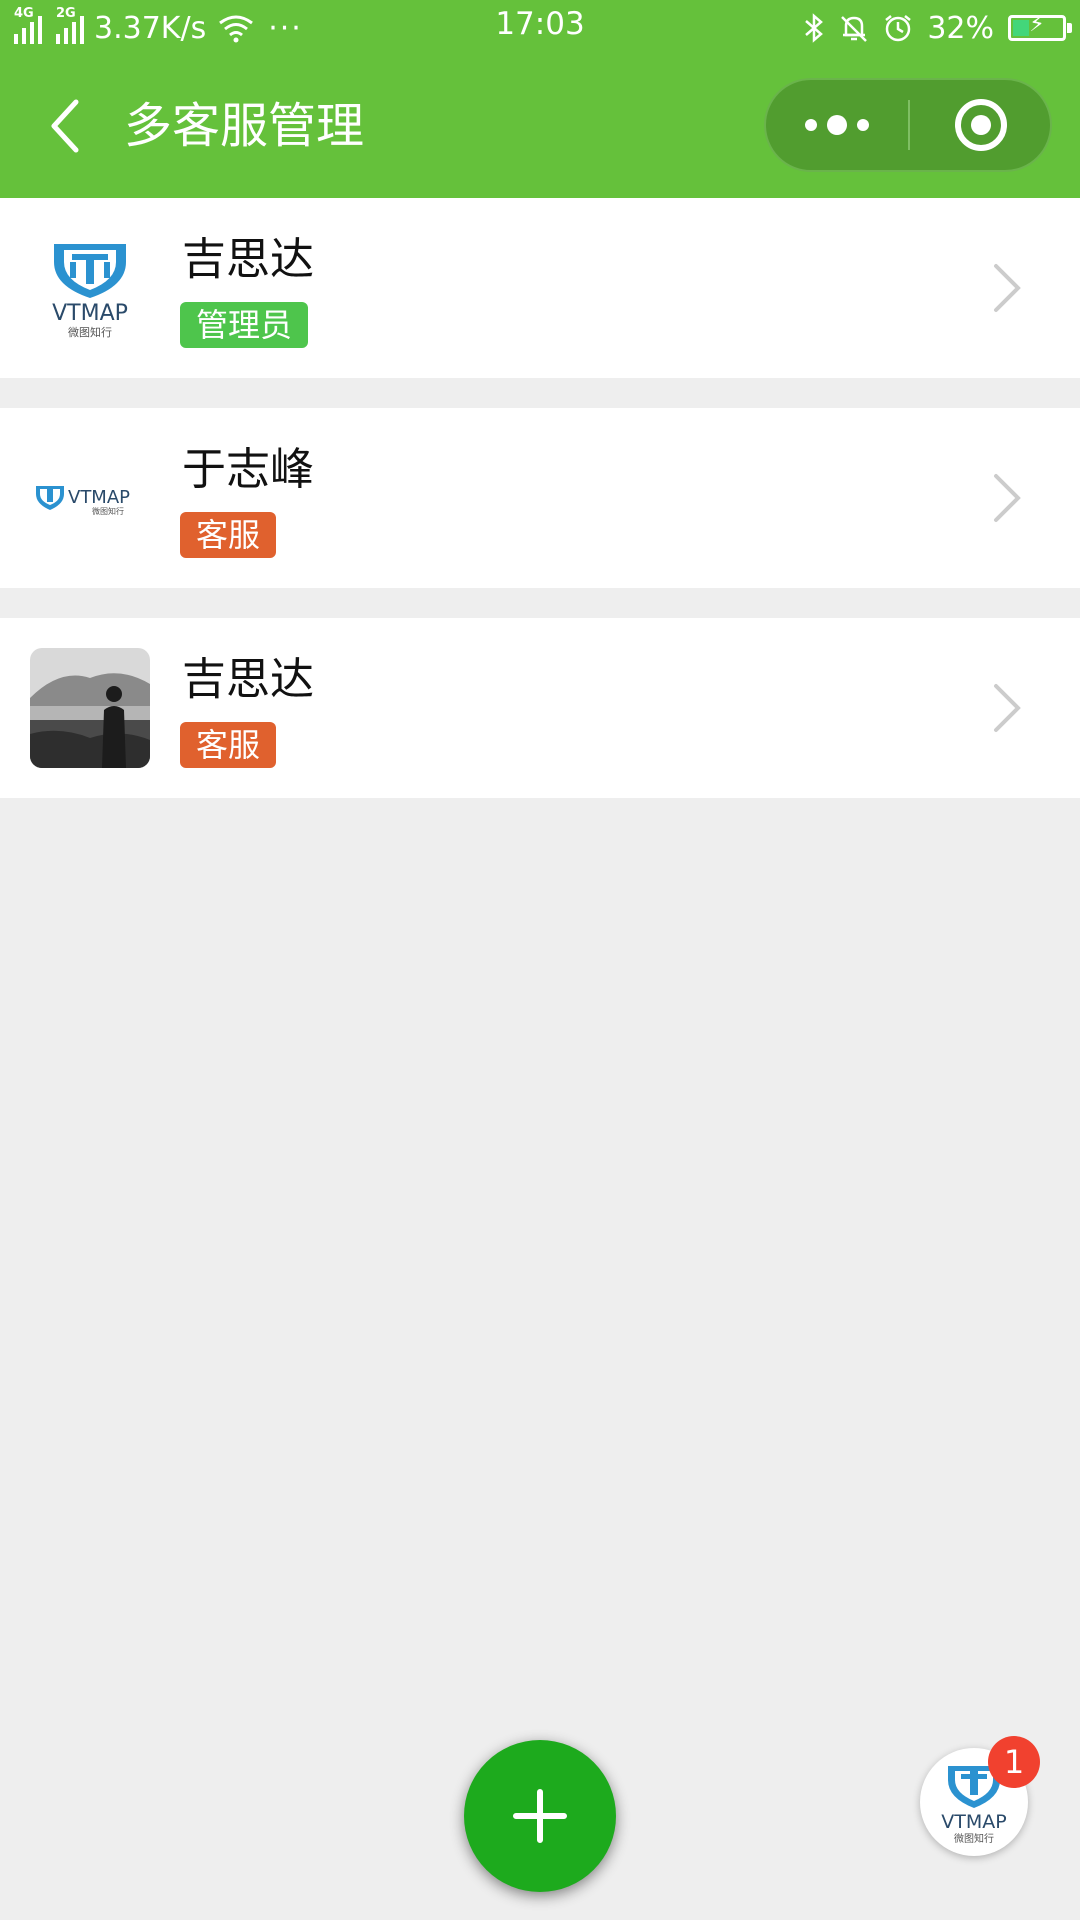 The width and height of the screenshot is (1080, 1920). What do you see at coordinates (540, 708) in the screenshot?
I see `list-item: 吉思达 客服` at bounding box center [540, 708].